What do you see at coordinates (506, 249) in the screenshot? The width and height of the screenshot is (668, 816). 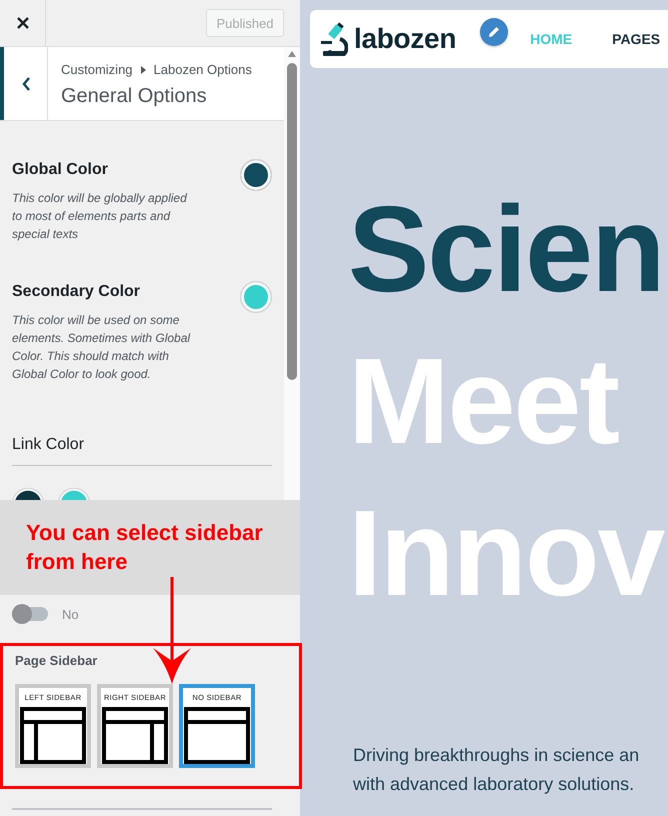 I see `hero-heading: Scien` at bounding box center [506, 249].